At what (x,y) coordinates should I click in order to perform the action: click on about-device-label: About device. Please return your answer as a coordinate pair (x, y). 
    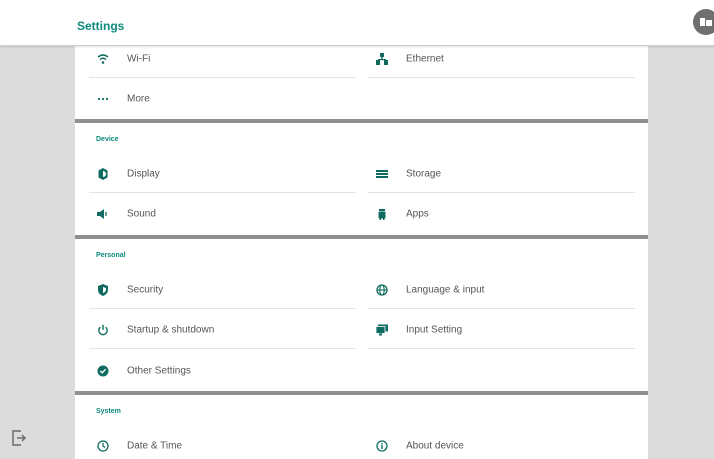
    Looking at the image, I should click on (435, 446).